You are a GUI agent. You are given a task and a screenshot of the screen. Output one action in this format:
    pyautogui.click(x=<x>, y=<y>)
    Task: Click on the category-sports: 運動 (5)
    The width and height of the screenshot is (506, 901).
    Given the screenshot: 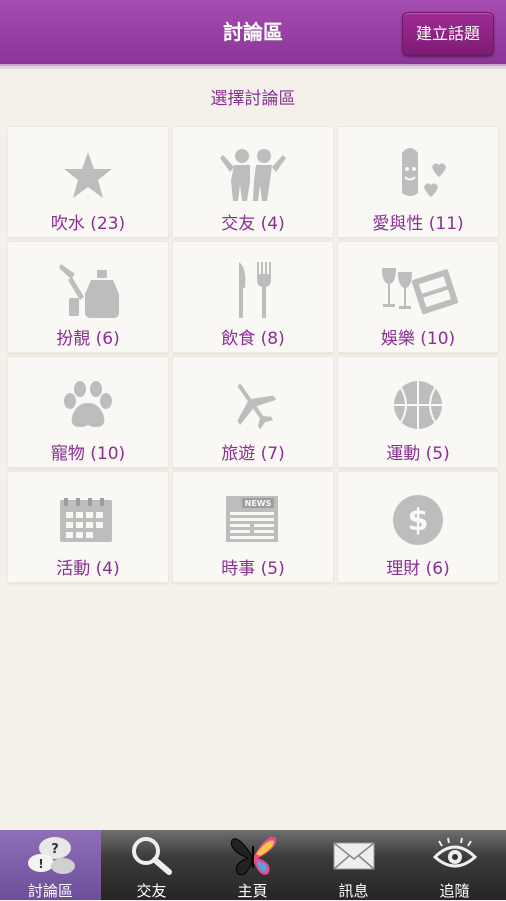 What is the action you would take?
    pyautogui.click(x=418, y=412)
    